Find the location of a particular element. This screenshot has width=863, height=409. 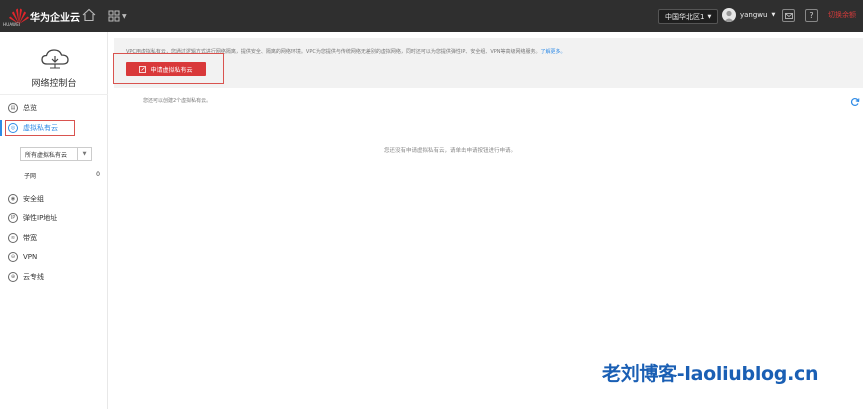

sidebar-item-elastic-ip: IP 弹性IP地址 is located at coordinates (32, 218).